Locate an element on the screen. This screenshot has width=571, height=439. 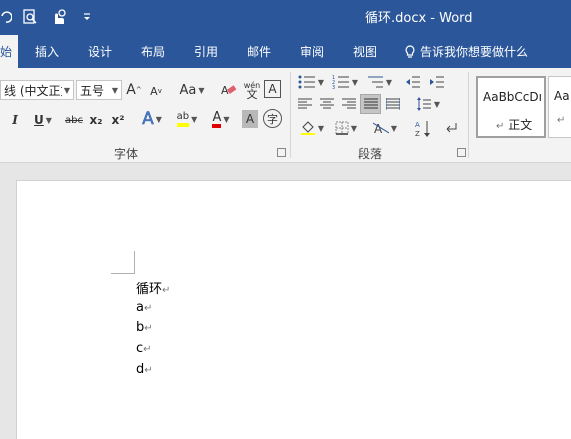
style-no-spacing: Aa ↵ is located at coordinates (559, 107).